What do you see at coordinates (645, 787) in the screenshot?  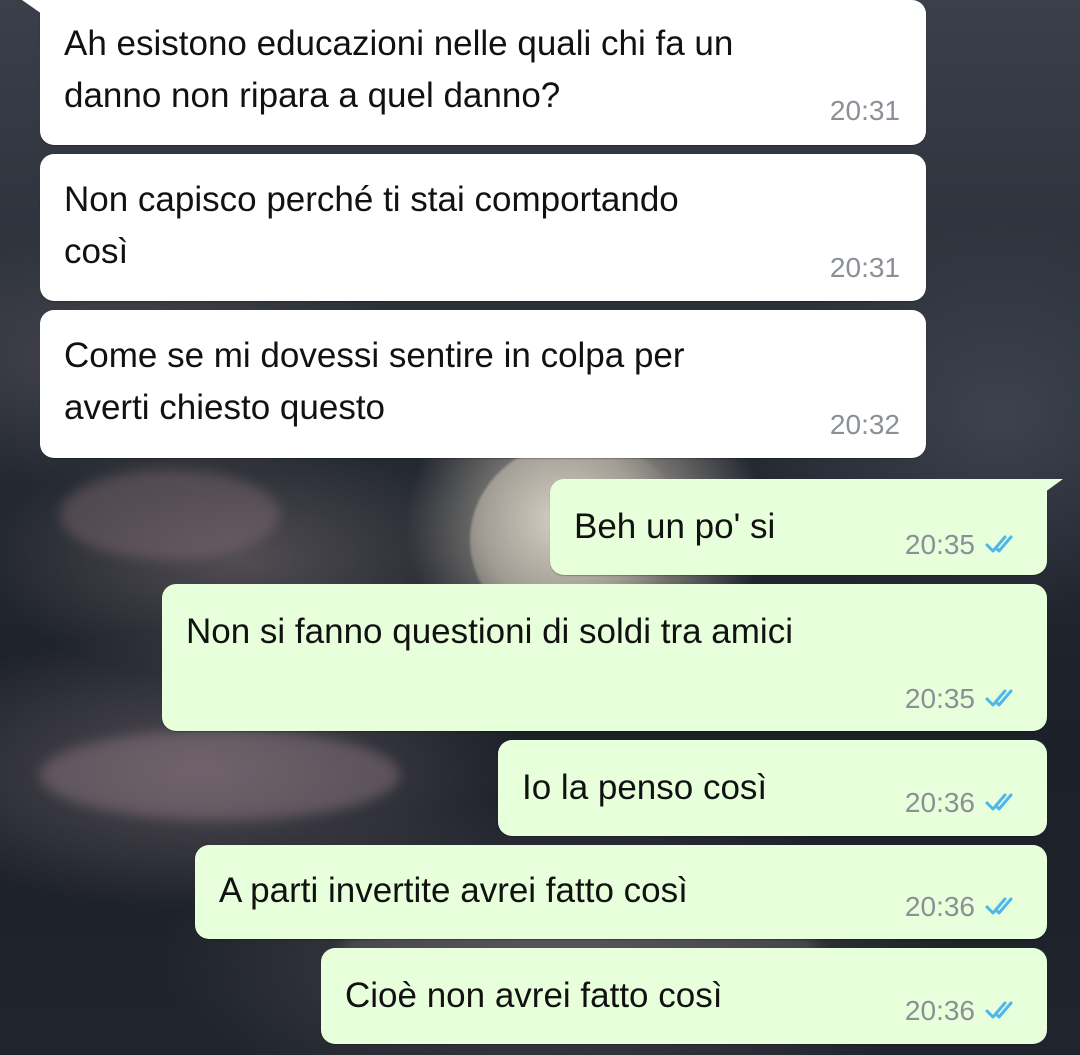 I see `message-text: Io la penso così` at bounding box center [645, 787].